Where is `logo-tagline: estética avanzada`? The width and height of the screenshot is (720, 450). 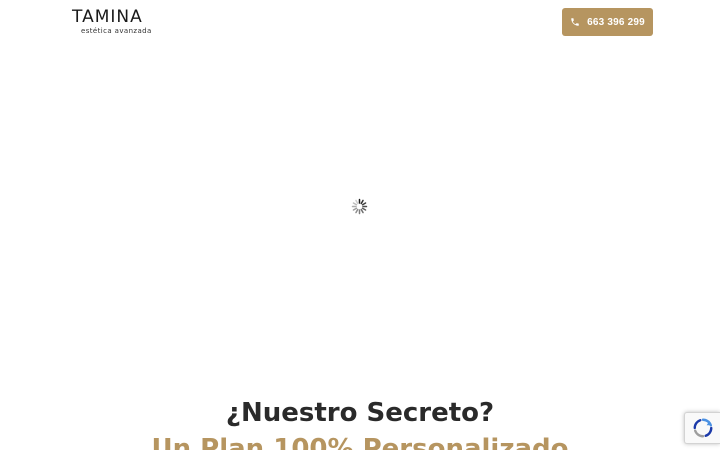
logo-tagline: estética avanzada is located at coordinates (116, 31).